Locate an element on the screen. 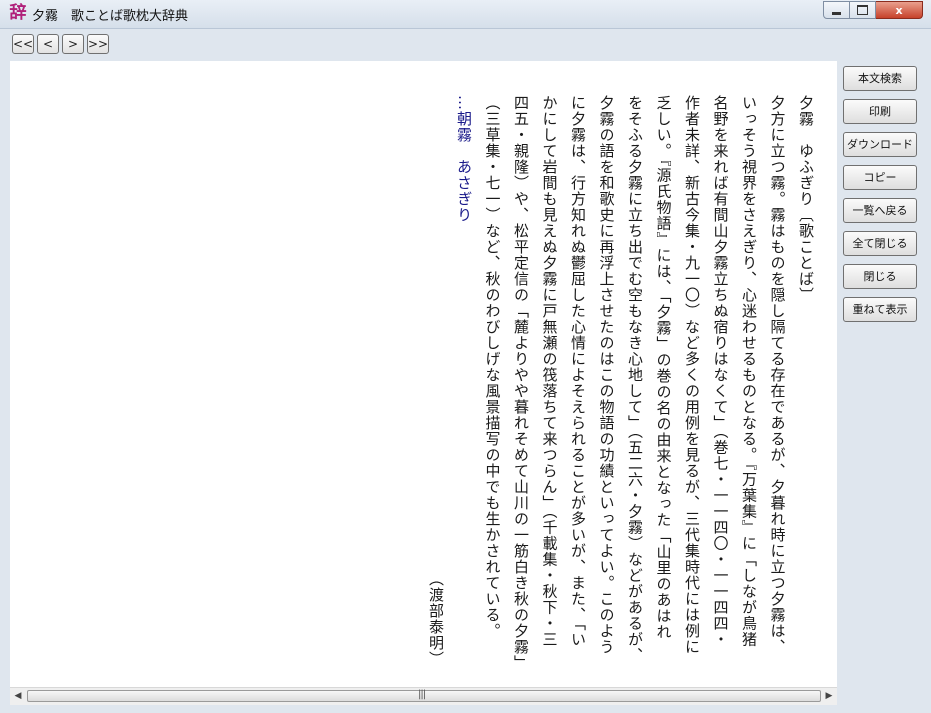 Image resolution: width=931 pixels, height=713 pixels. copy-button: コピー is located at coordinates (880, 177).